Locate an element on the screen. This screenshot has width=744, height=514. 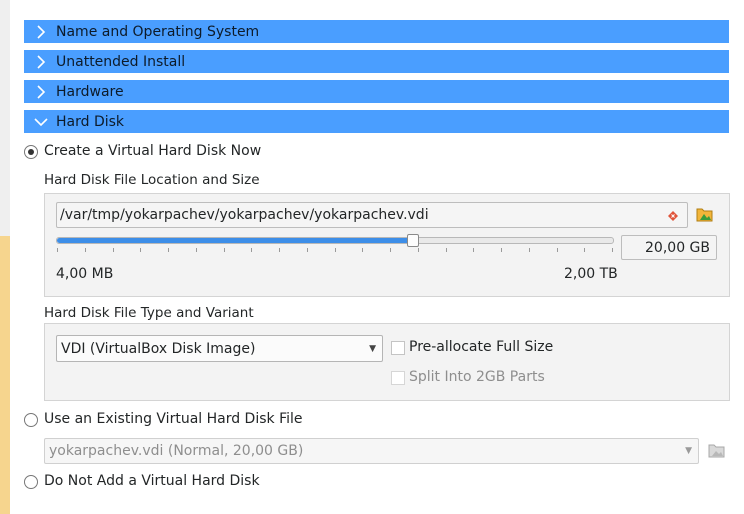
left-panel-highlight is located at coordinates (5, 375).